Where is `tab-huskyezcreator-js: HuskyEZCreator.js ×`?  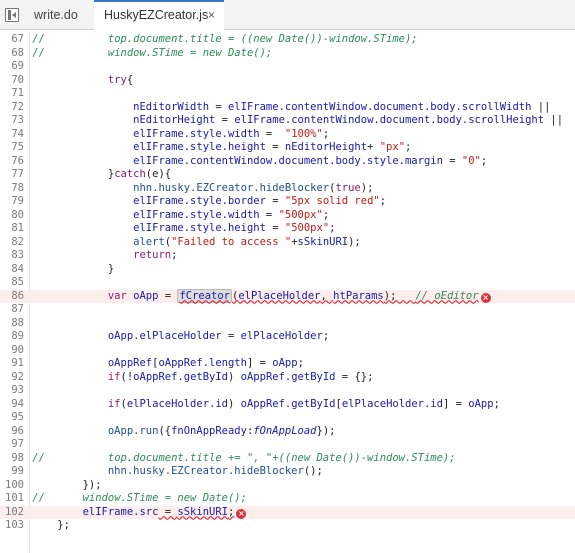
tab-huskyezcreator-js: HuskyEZCreator.js × is located at coordinates (159, 15).